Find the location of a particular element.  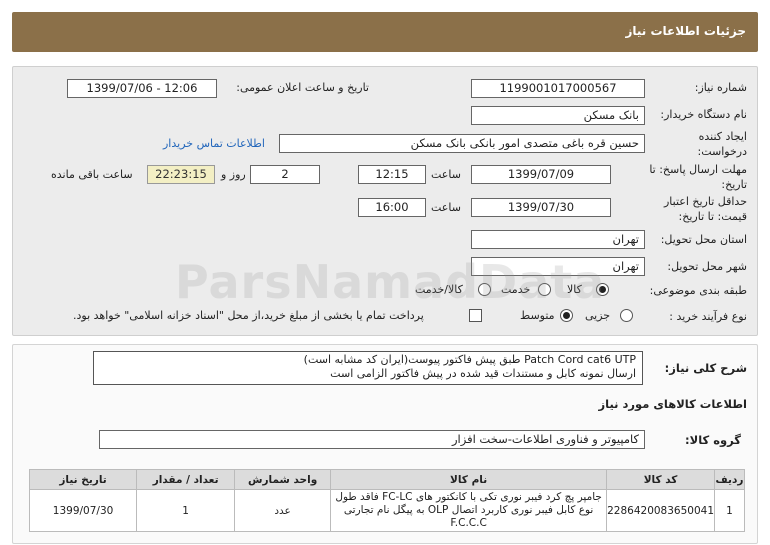

col-name: نام کالا is located at coordinates (469, 479).